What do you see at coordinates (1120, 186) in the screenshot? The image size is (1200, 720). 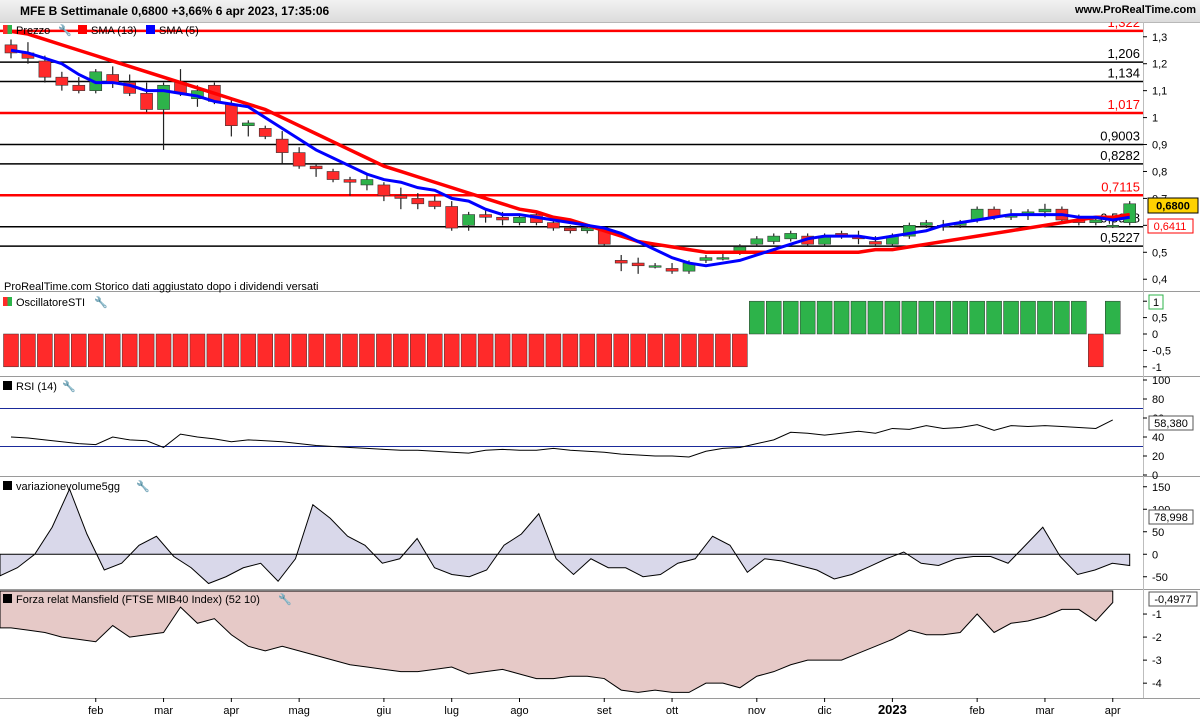 I see `level-label: 0,7115` at bounding box center [1120, 186].